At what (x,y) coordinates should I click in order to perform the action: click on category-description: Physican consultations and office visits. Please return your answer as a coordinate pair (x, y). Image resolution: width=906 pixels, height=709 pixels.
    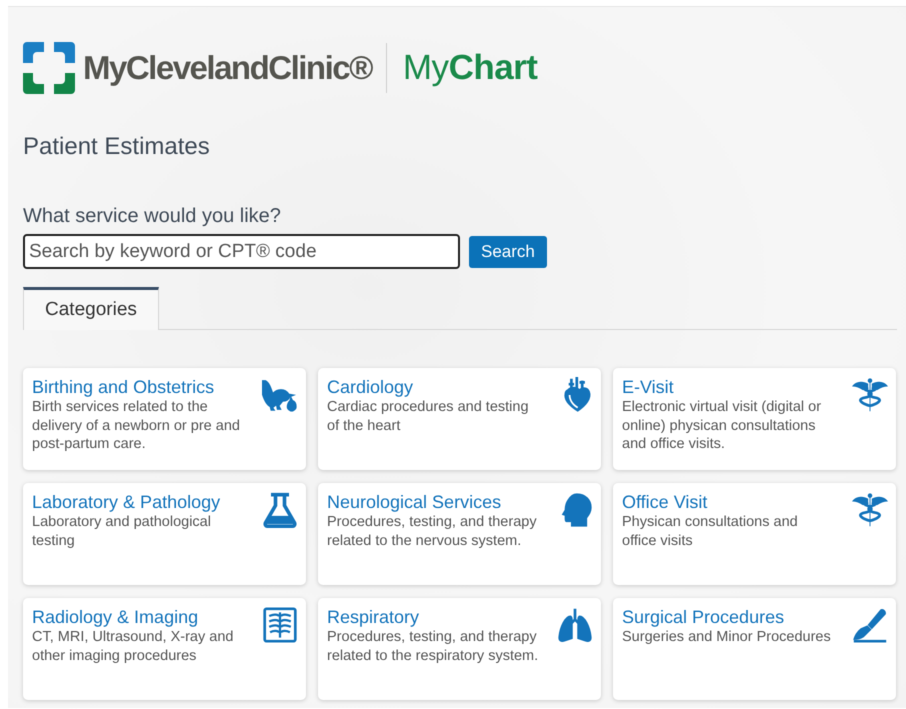
    Looking at the image, I should click on (710, 531).